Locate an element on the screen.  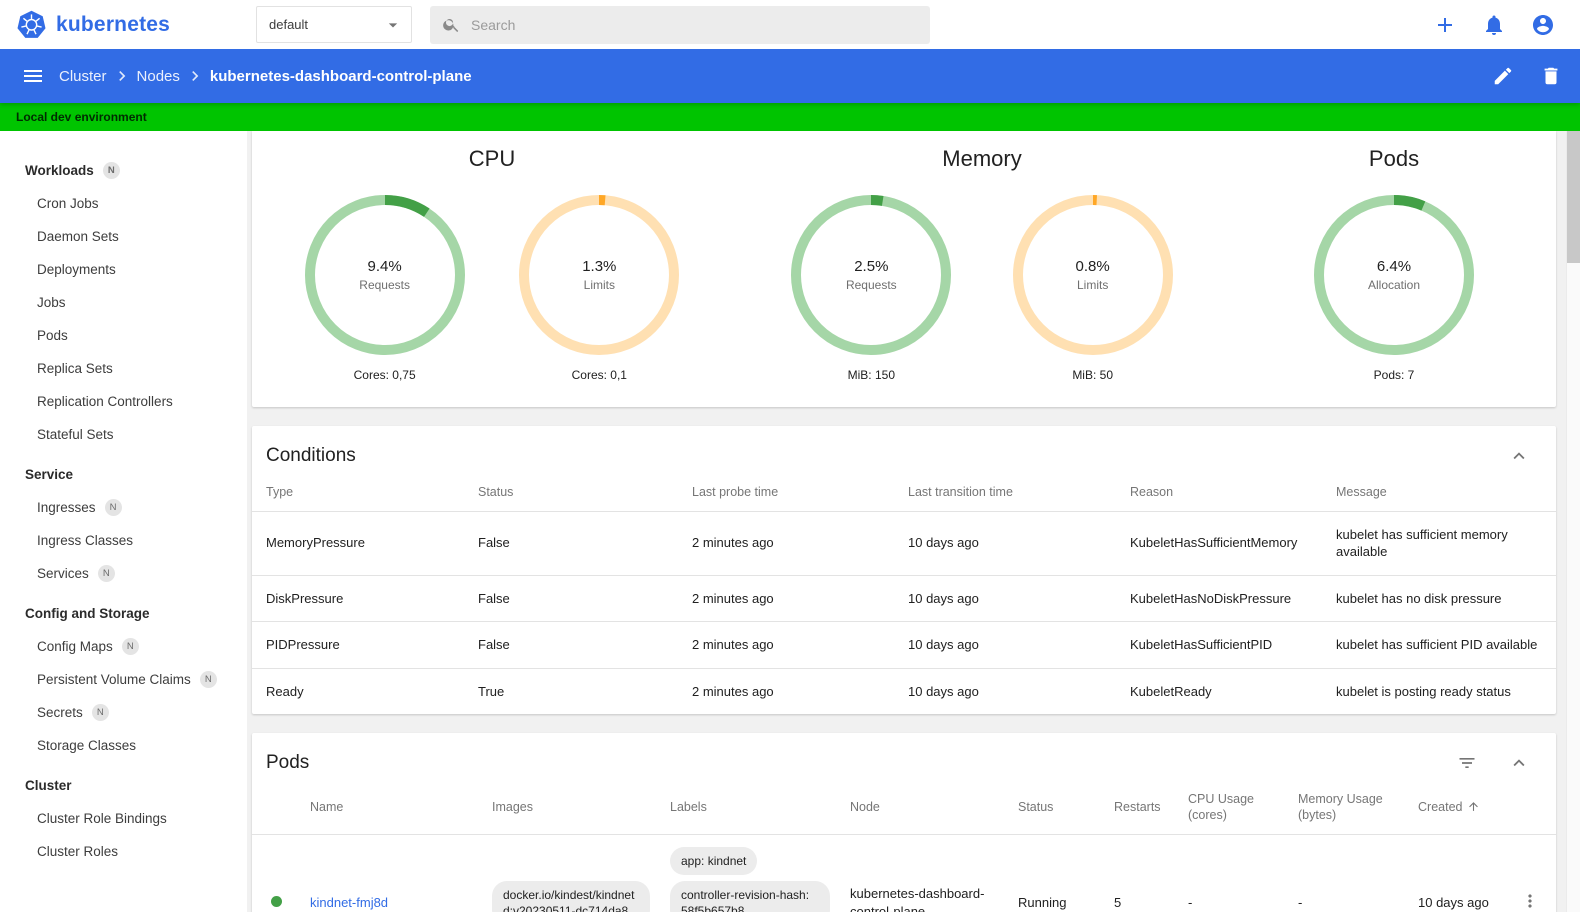
pod-name-cell: kindnet-fmj8d is located at coordinates (391, 873).